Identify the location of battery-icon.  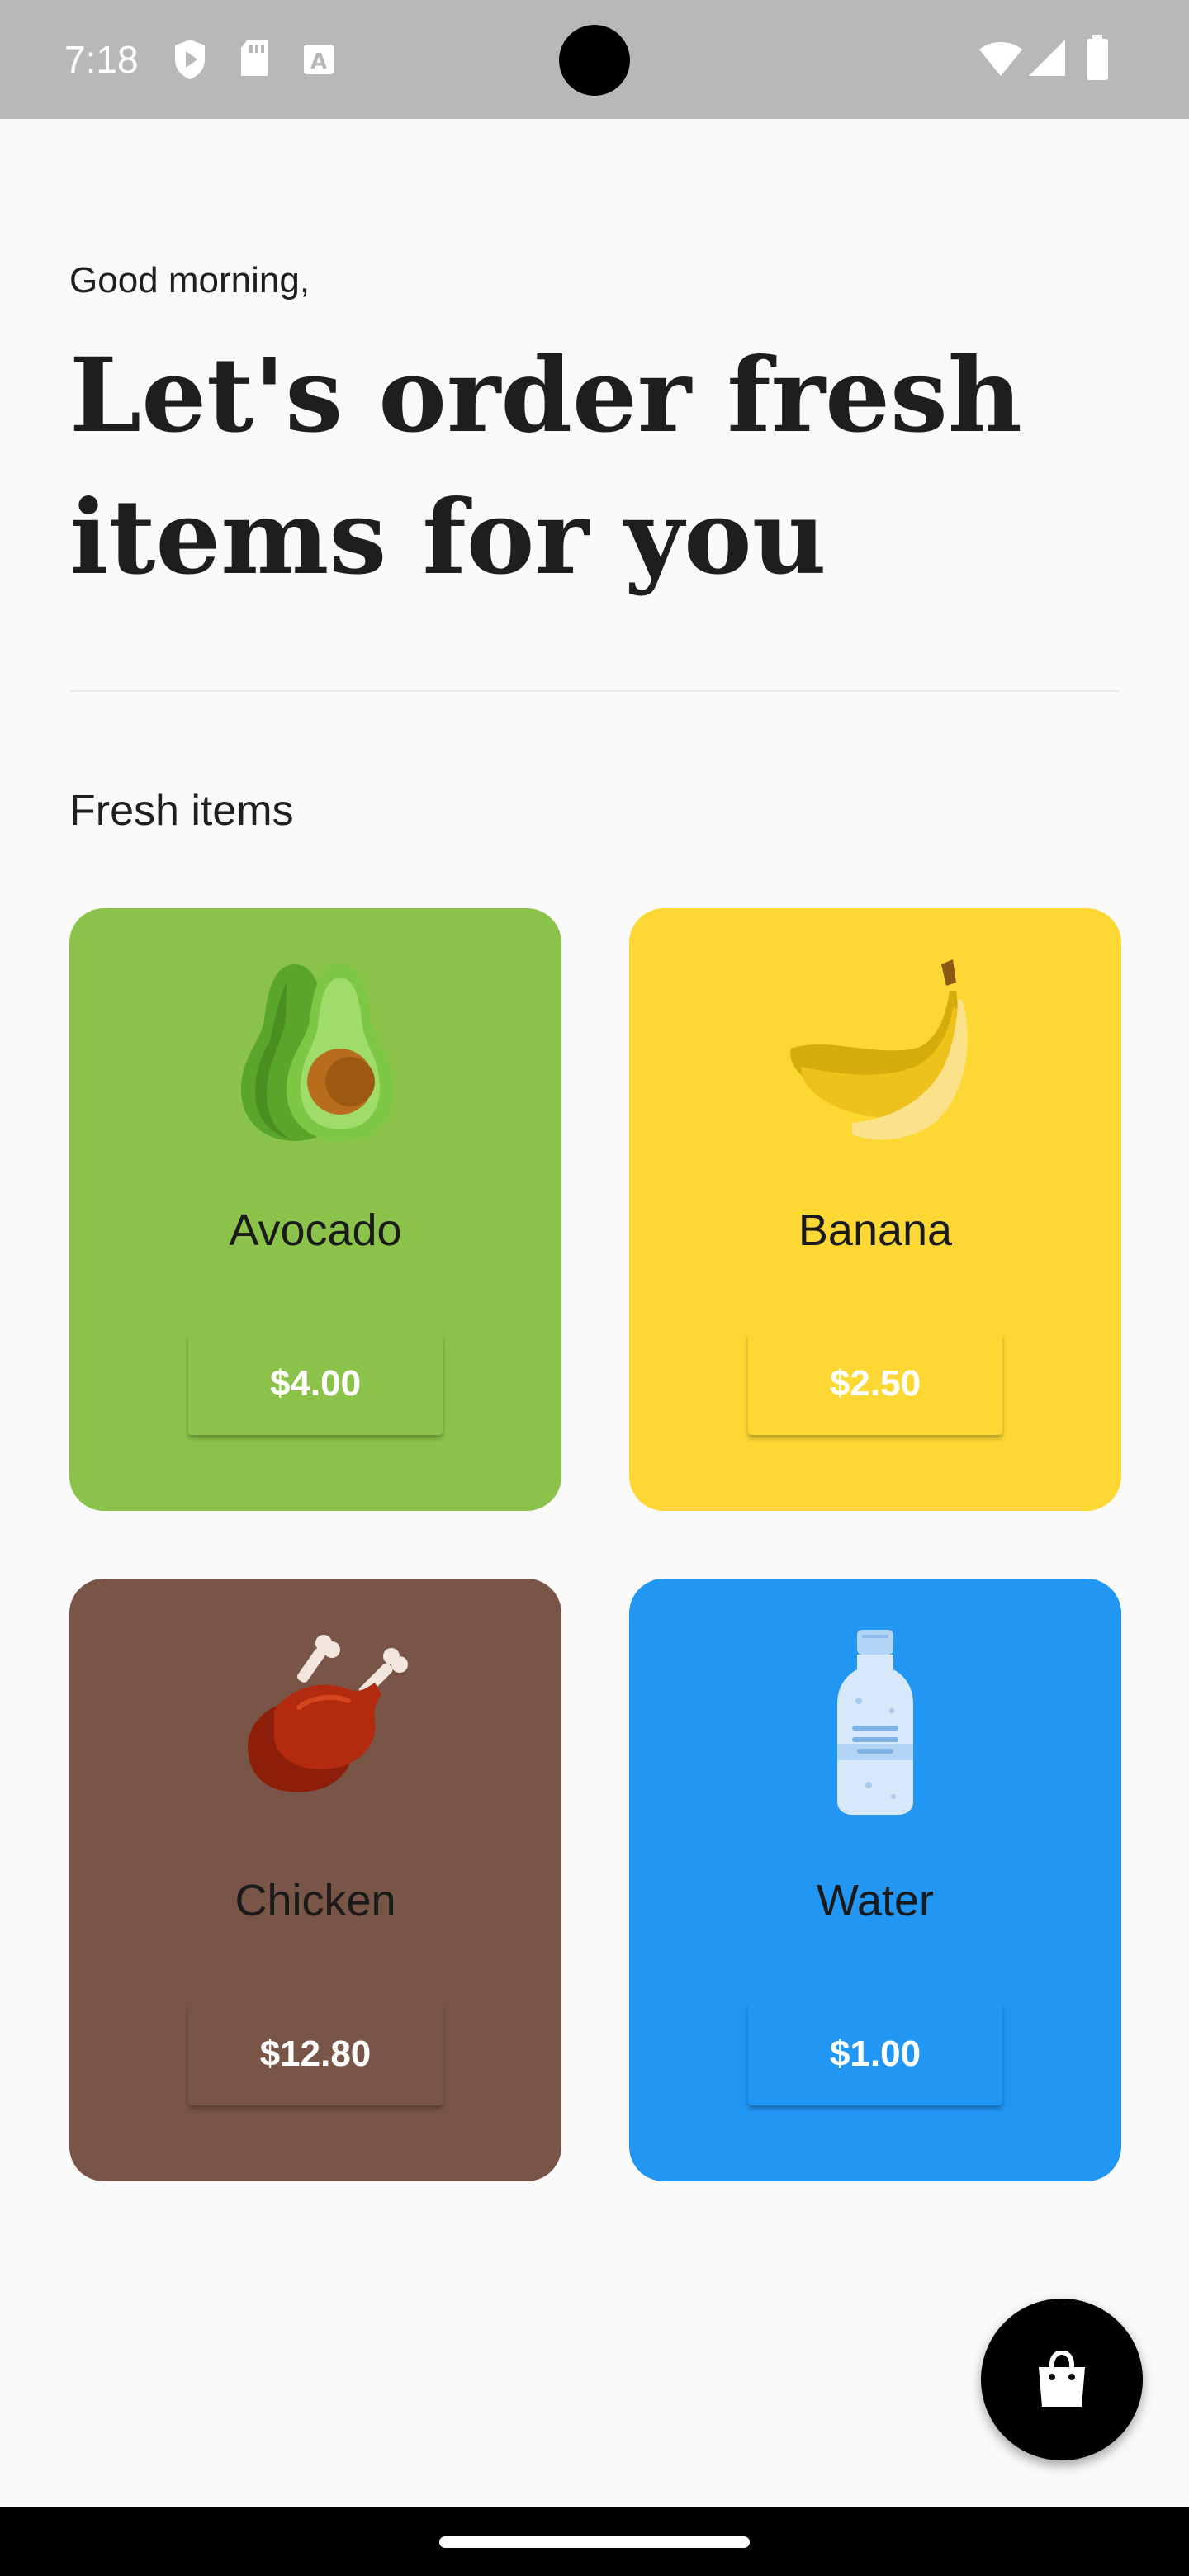
(1097, 60).